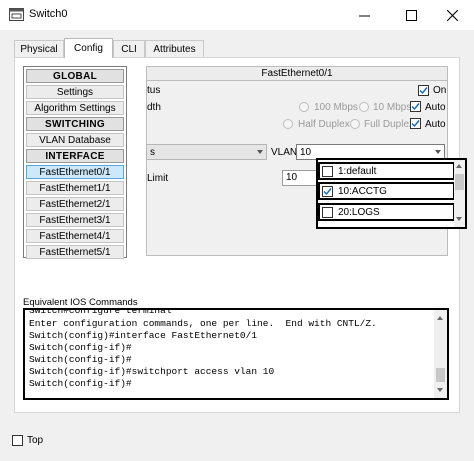  I want to click on tab-label: CLI, so click(129, 49).